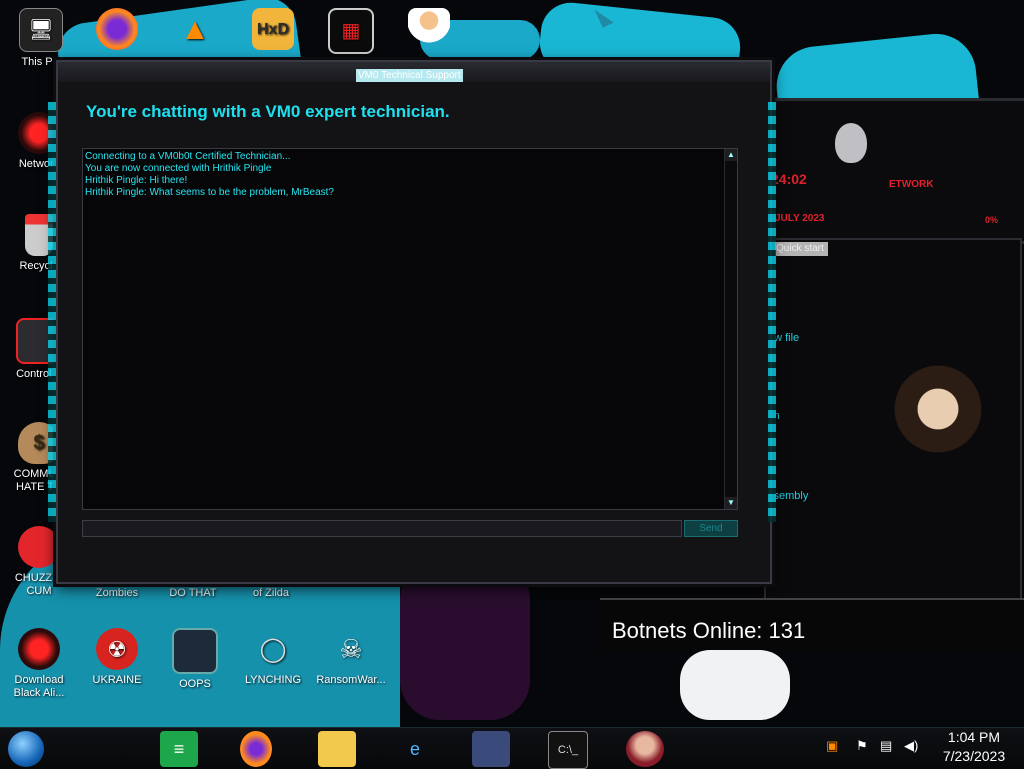 This screenshot has width=1024, height=769. I want to click on taskbar-clock: 1:04 PM 7/23/2023, so click(974, 747).